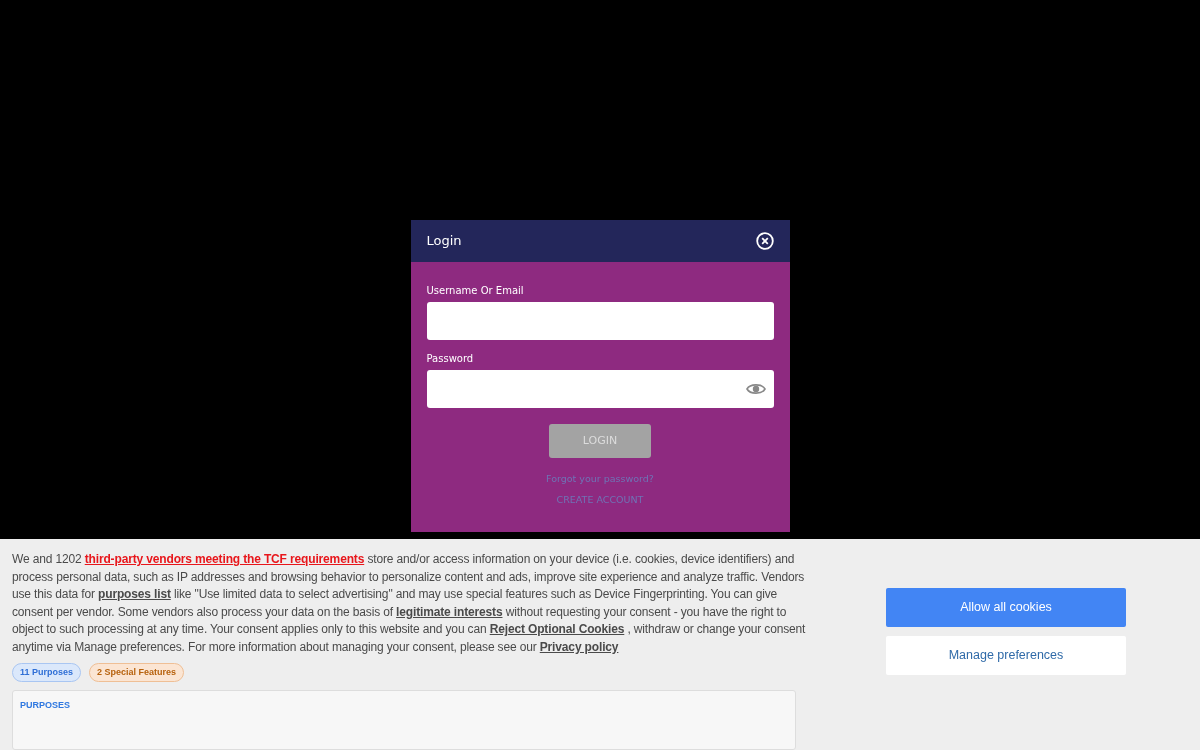 This screenshot has width=1200, height=750. I want to click on count-tag: 2 Special Features, so click(137, 672).